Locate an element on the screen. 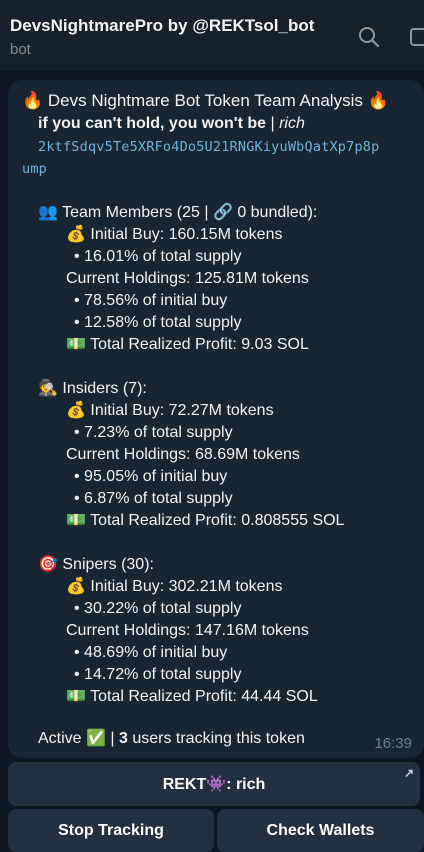  chat-header: DevsNightmarePro by @REKTsol_bot bot is located at coordinates (212, 35).